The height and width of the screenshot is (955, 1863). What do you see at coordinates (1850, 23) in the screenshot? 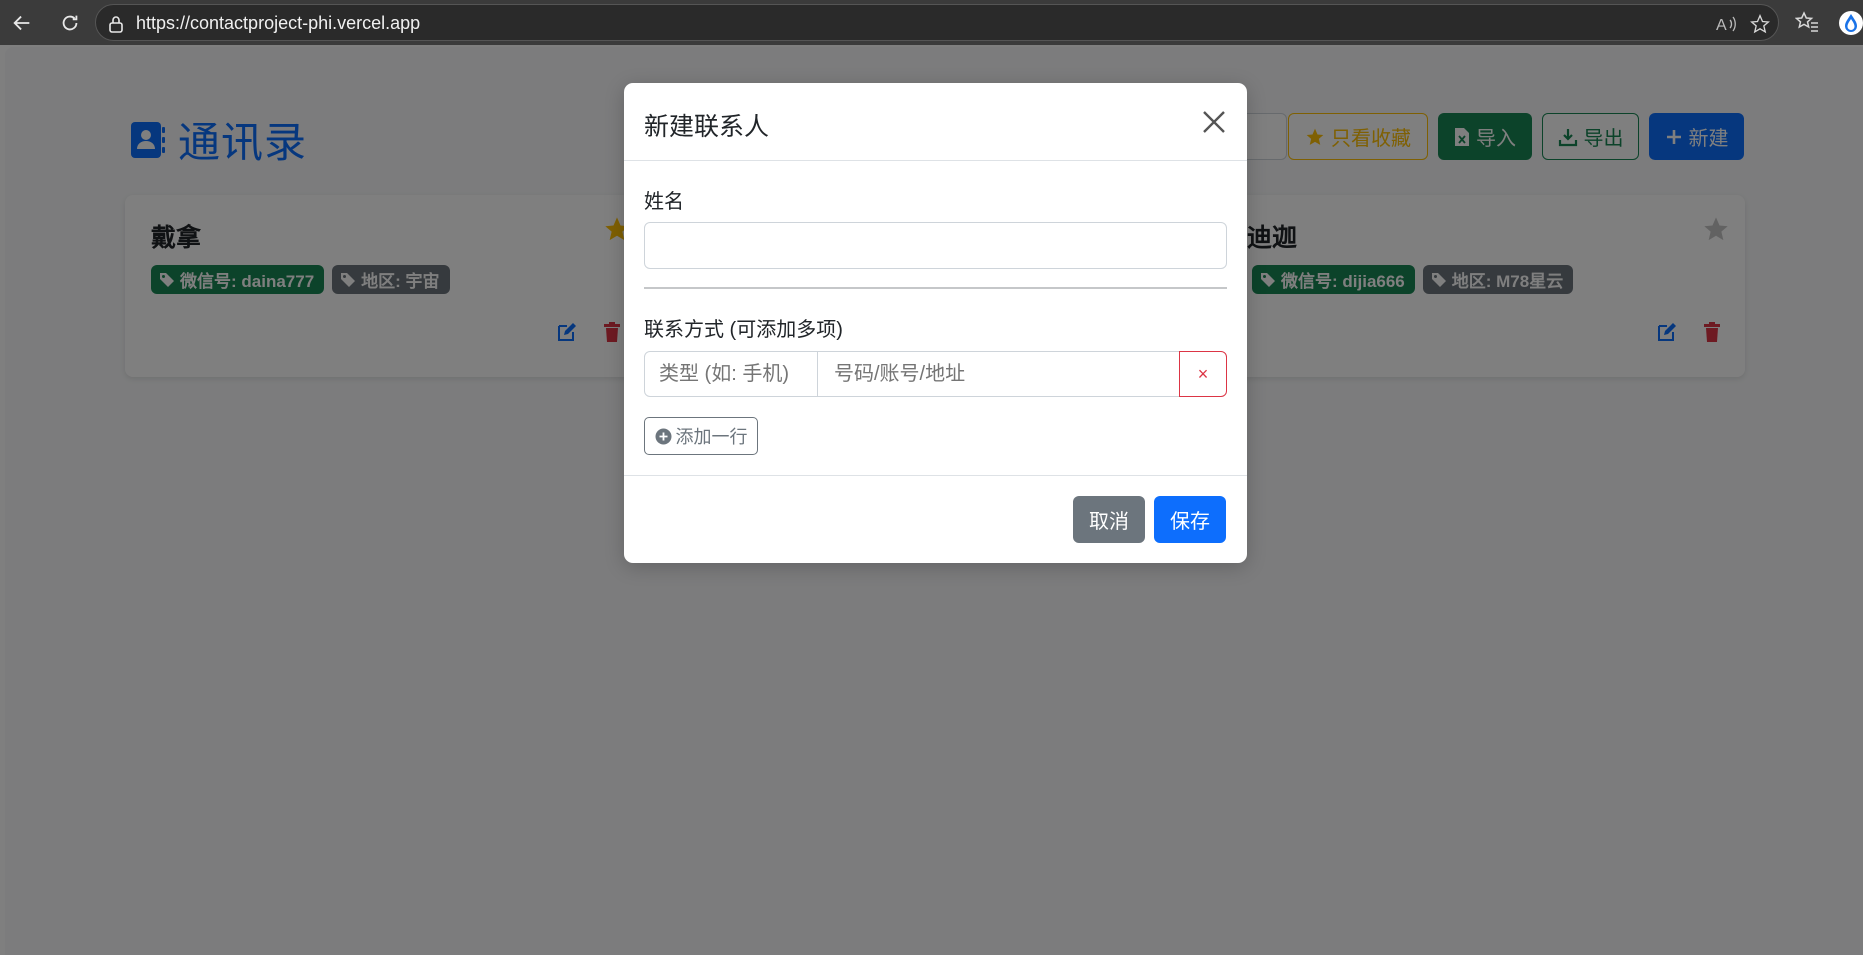
I see `extension-icon` at bounding box center [1850, 23].